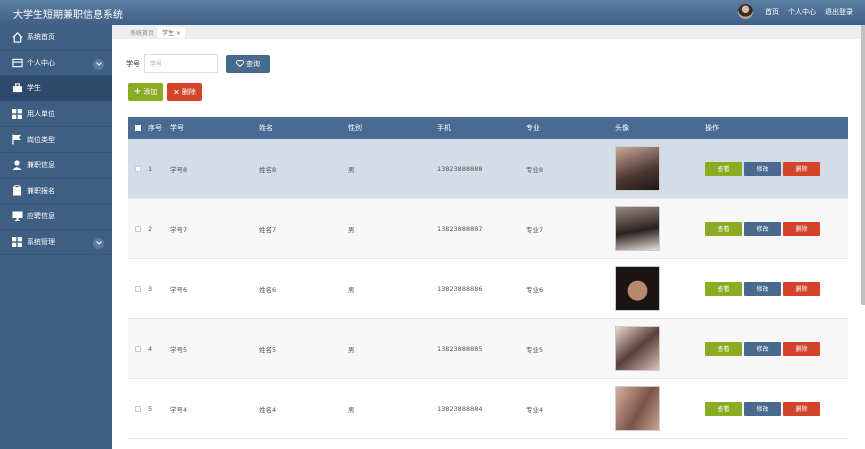  Describe the element at coordinates (268, 409) in the screenshot. I see `cell-name: 姓名4` at that location.